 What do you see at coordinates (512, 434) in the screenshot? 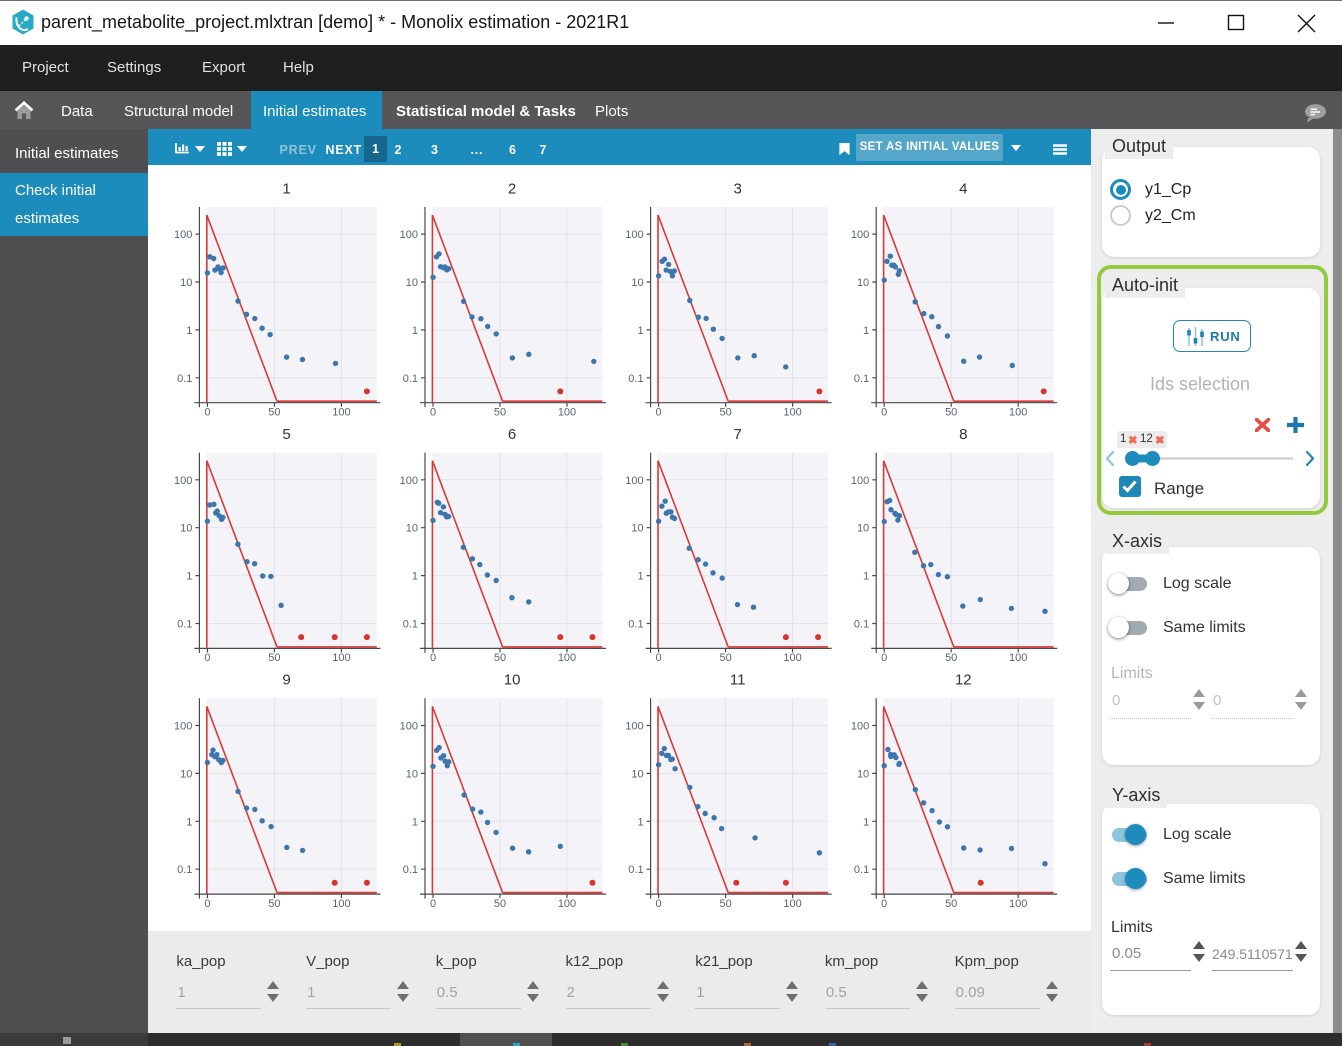
I see `svg-text: 6` at bounding box center [512, 434].